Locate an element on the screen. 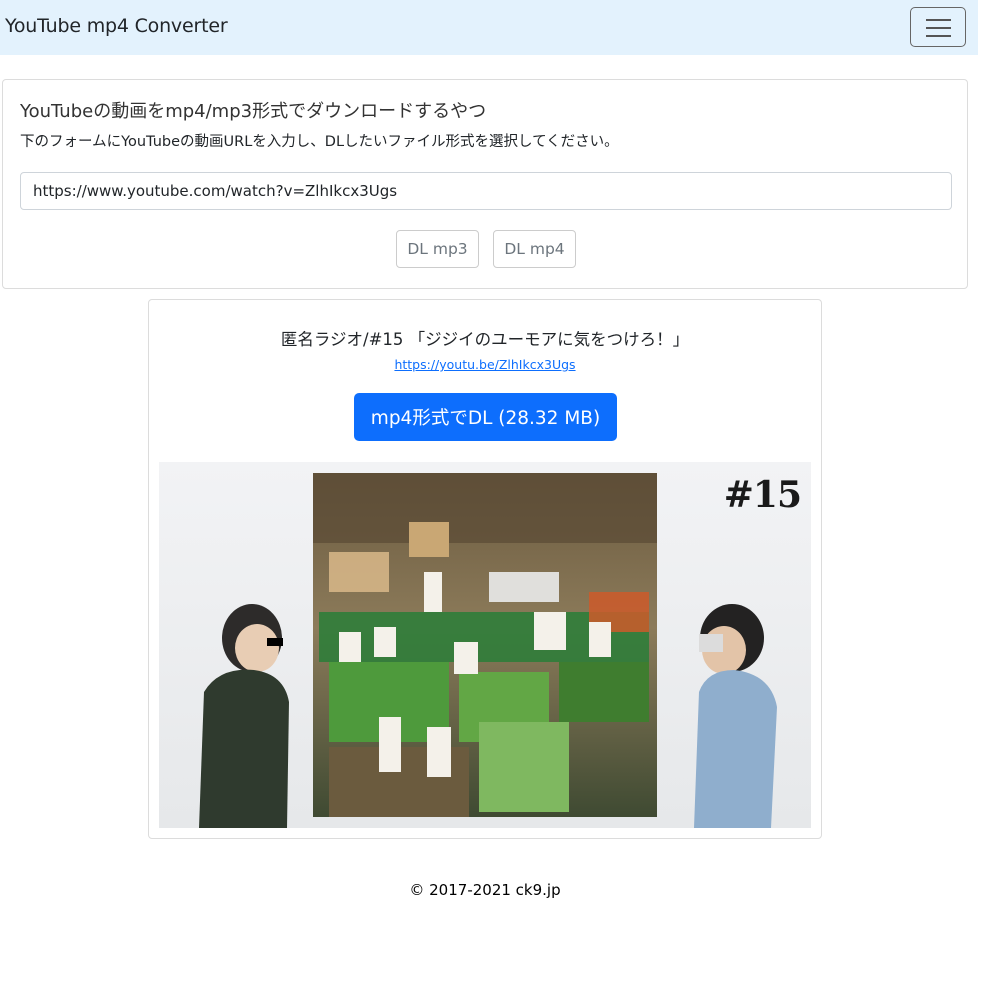  navbar: YouTube mp4 Converter is located at coordinates (489, 27).